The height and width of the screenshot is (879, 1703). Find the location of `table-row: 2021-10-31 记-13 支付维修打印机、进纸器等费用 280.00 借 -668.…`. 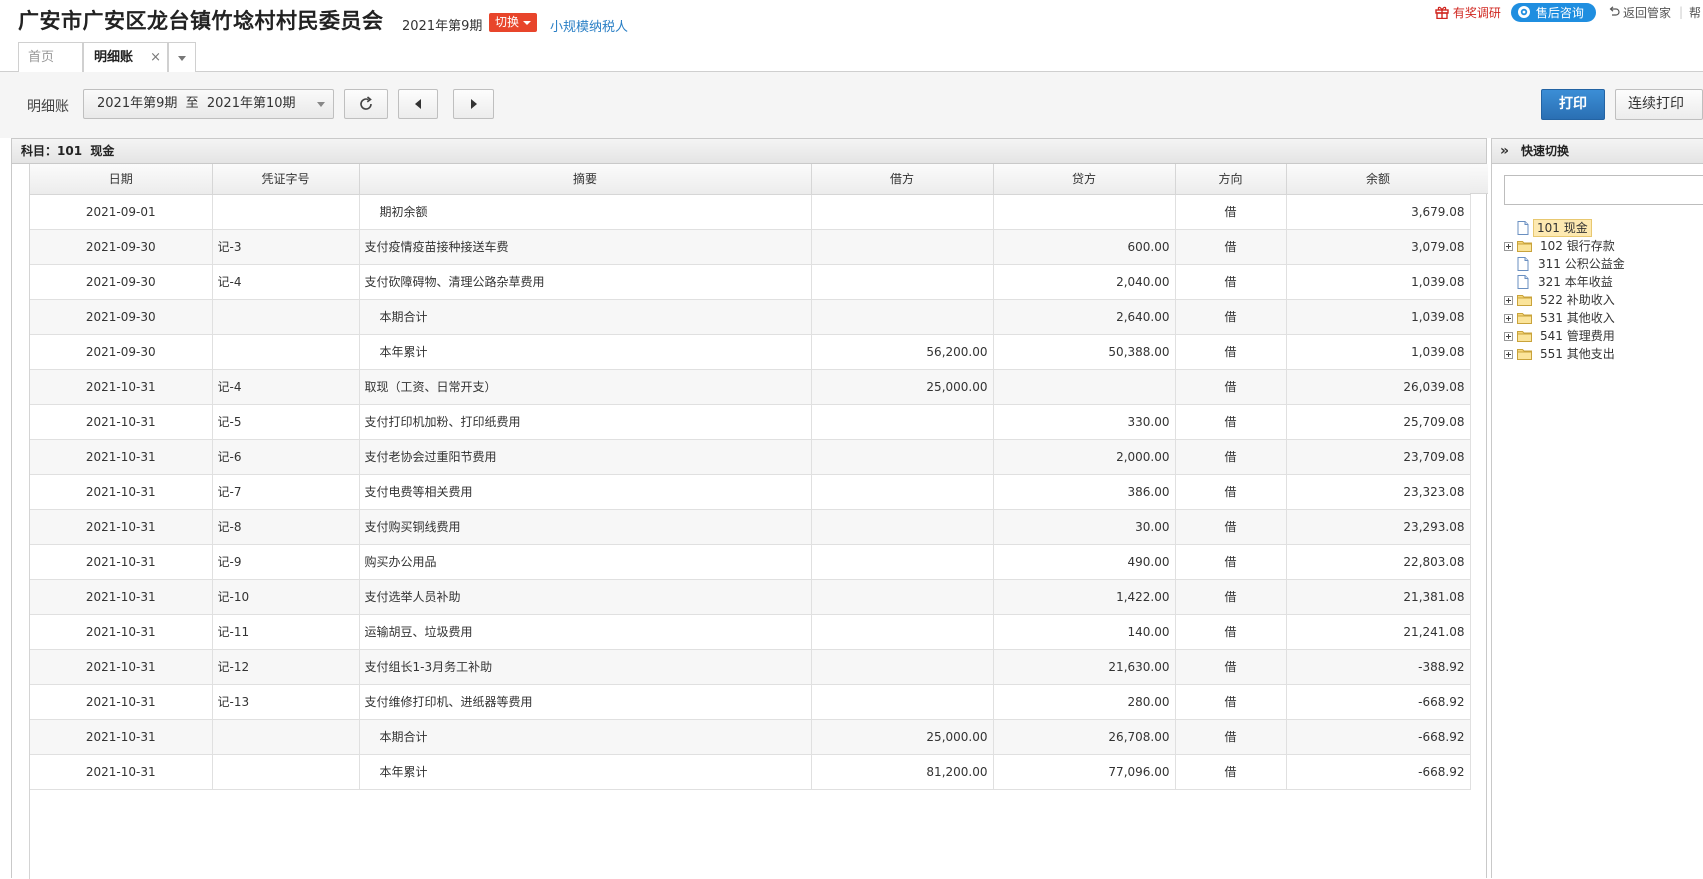

table-row: 2021-10-31 记-13 支付维修打印机、进纸器等费用 280.00 借 -668.… is located at coordinates (750, 702).